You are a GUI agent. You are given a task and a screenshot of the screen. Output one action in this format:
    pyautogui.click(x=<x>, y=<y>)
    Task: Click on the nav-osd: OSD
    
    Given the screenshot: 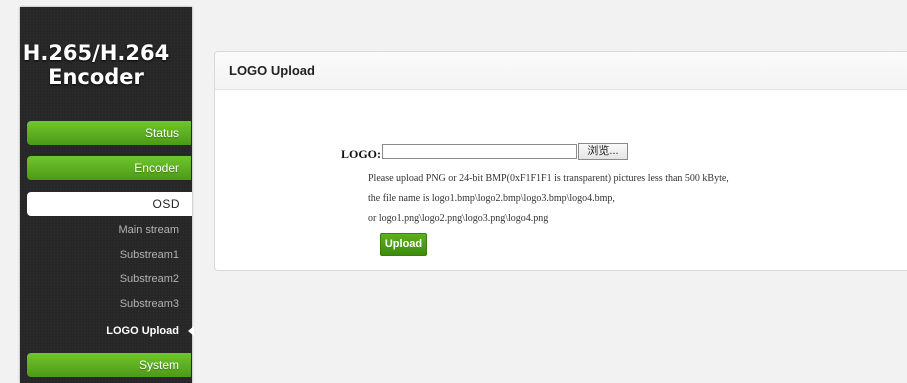 What is the action you would take?
    pyautogui.click(x=109, y=204)
    